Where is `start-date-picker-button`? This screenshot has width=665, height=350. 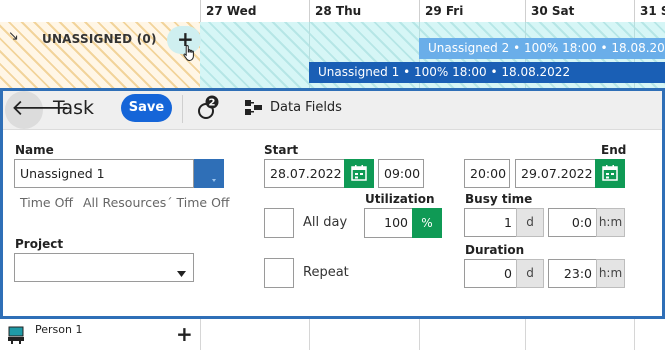 start-date-picker-button is located at coordinates (359, 173).